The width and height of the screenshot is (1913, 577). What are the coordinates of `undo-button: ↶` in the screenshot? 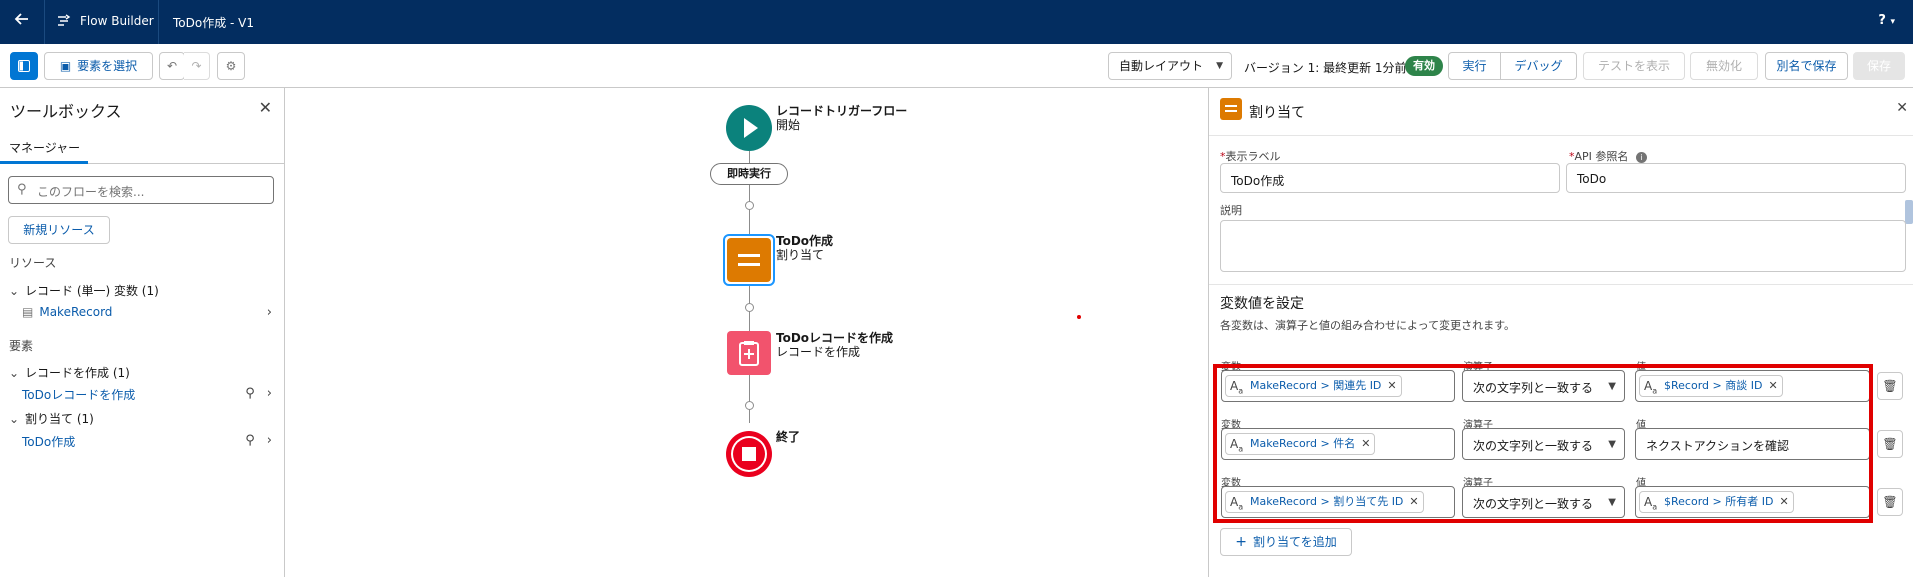 It's located at (172, 66).